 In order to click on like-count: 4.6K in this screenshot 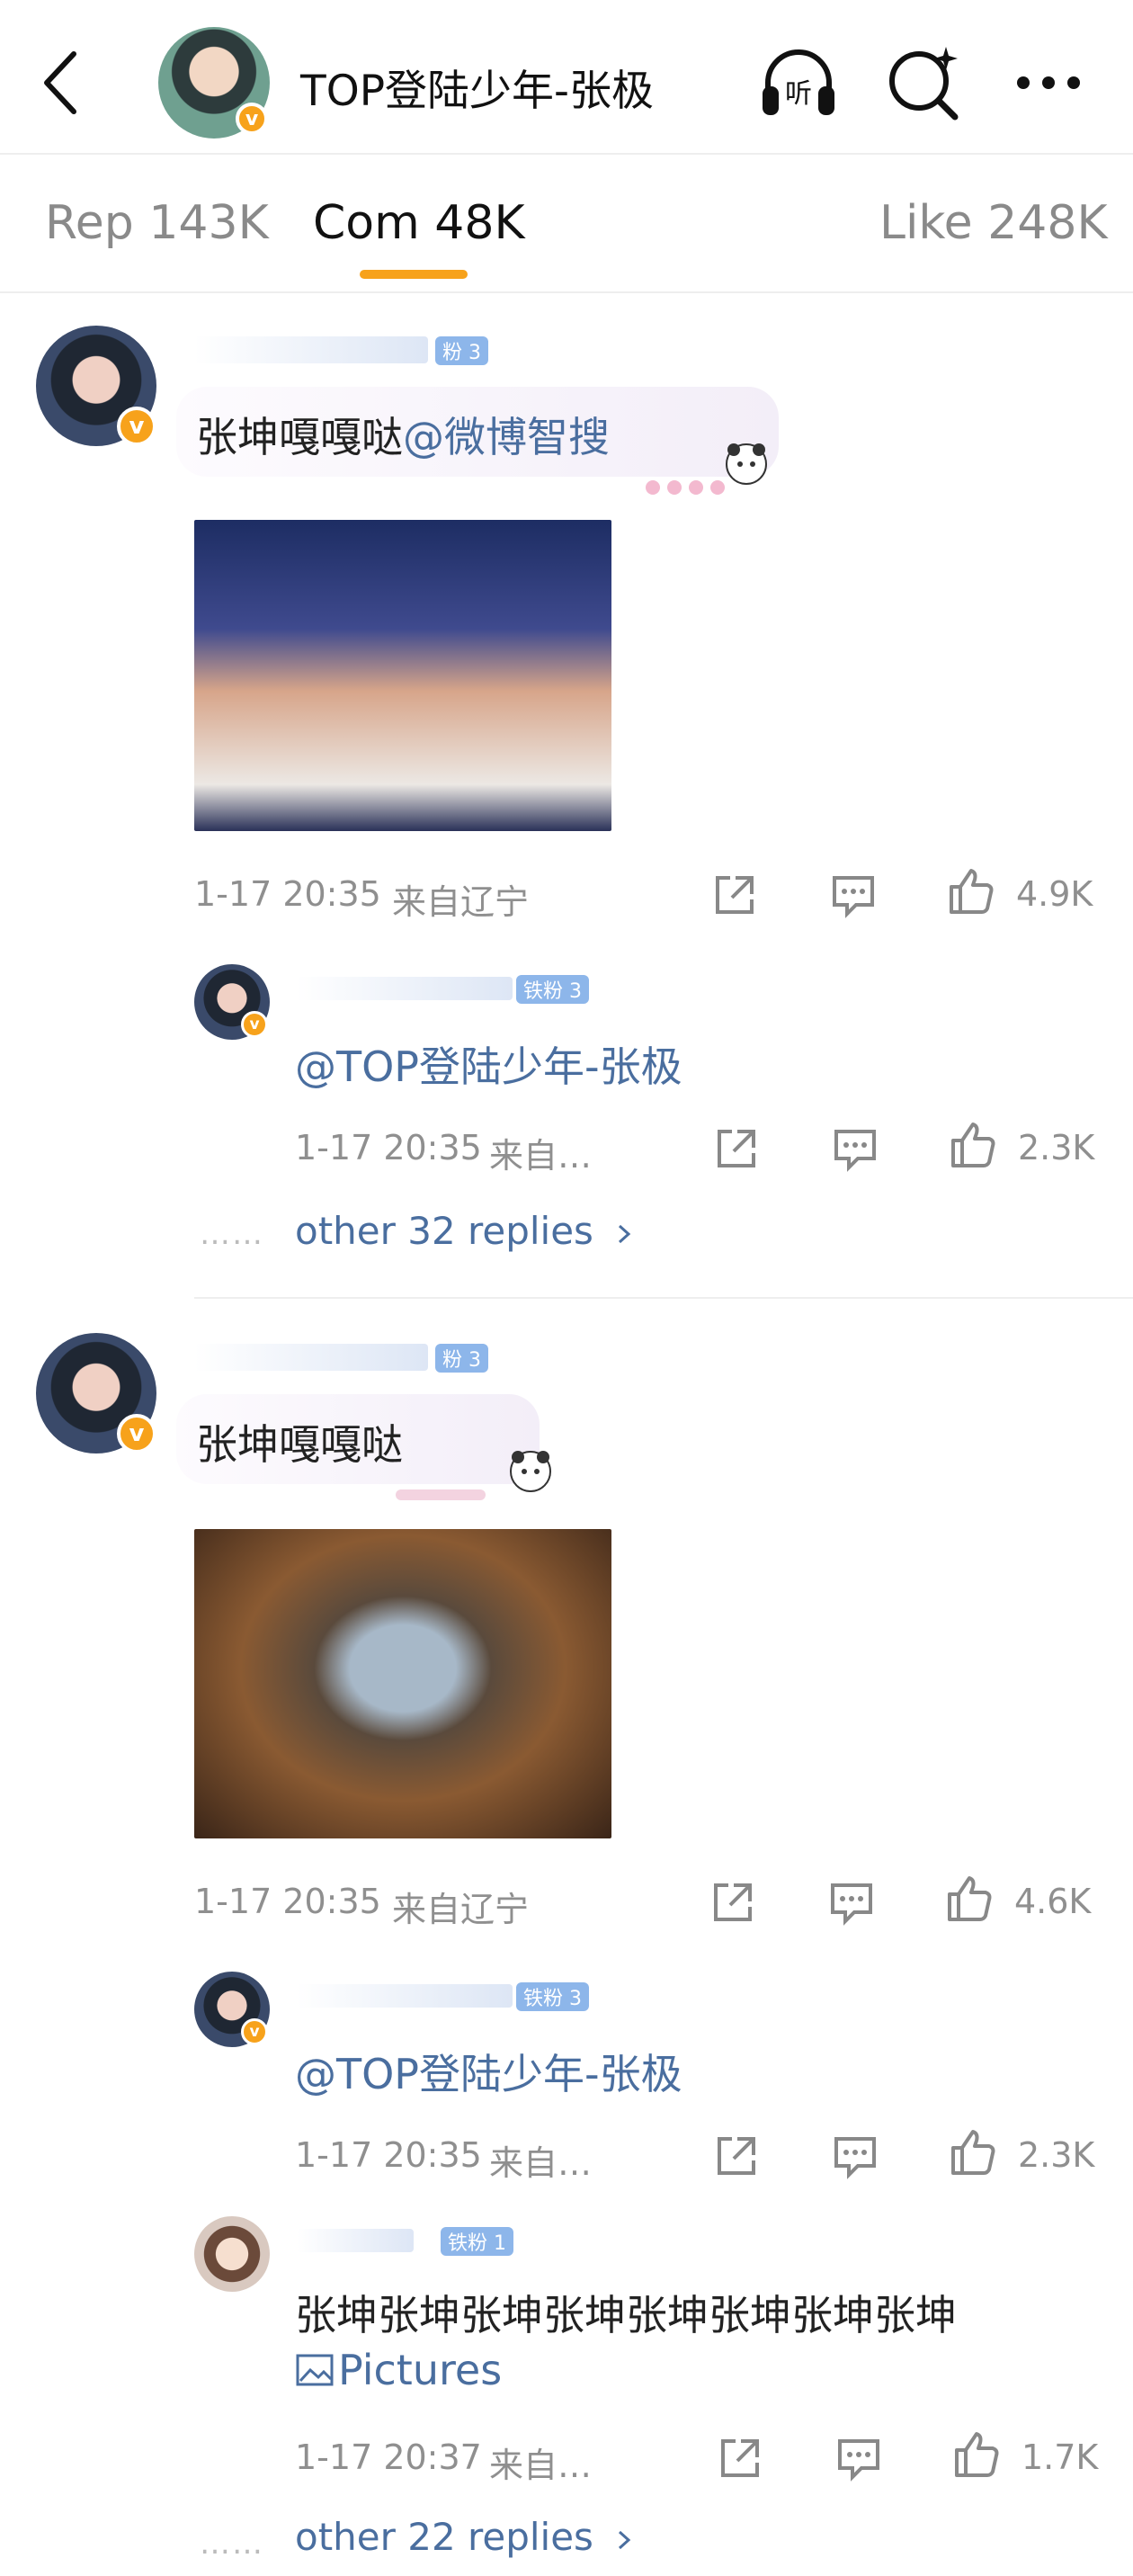, I will do `click(1053, 1901)`.